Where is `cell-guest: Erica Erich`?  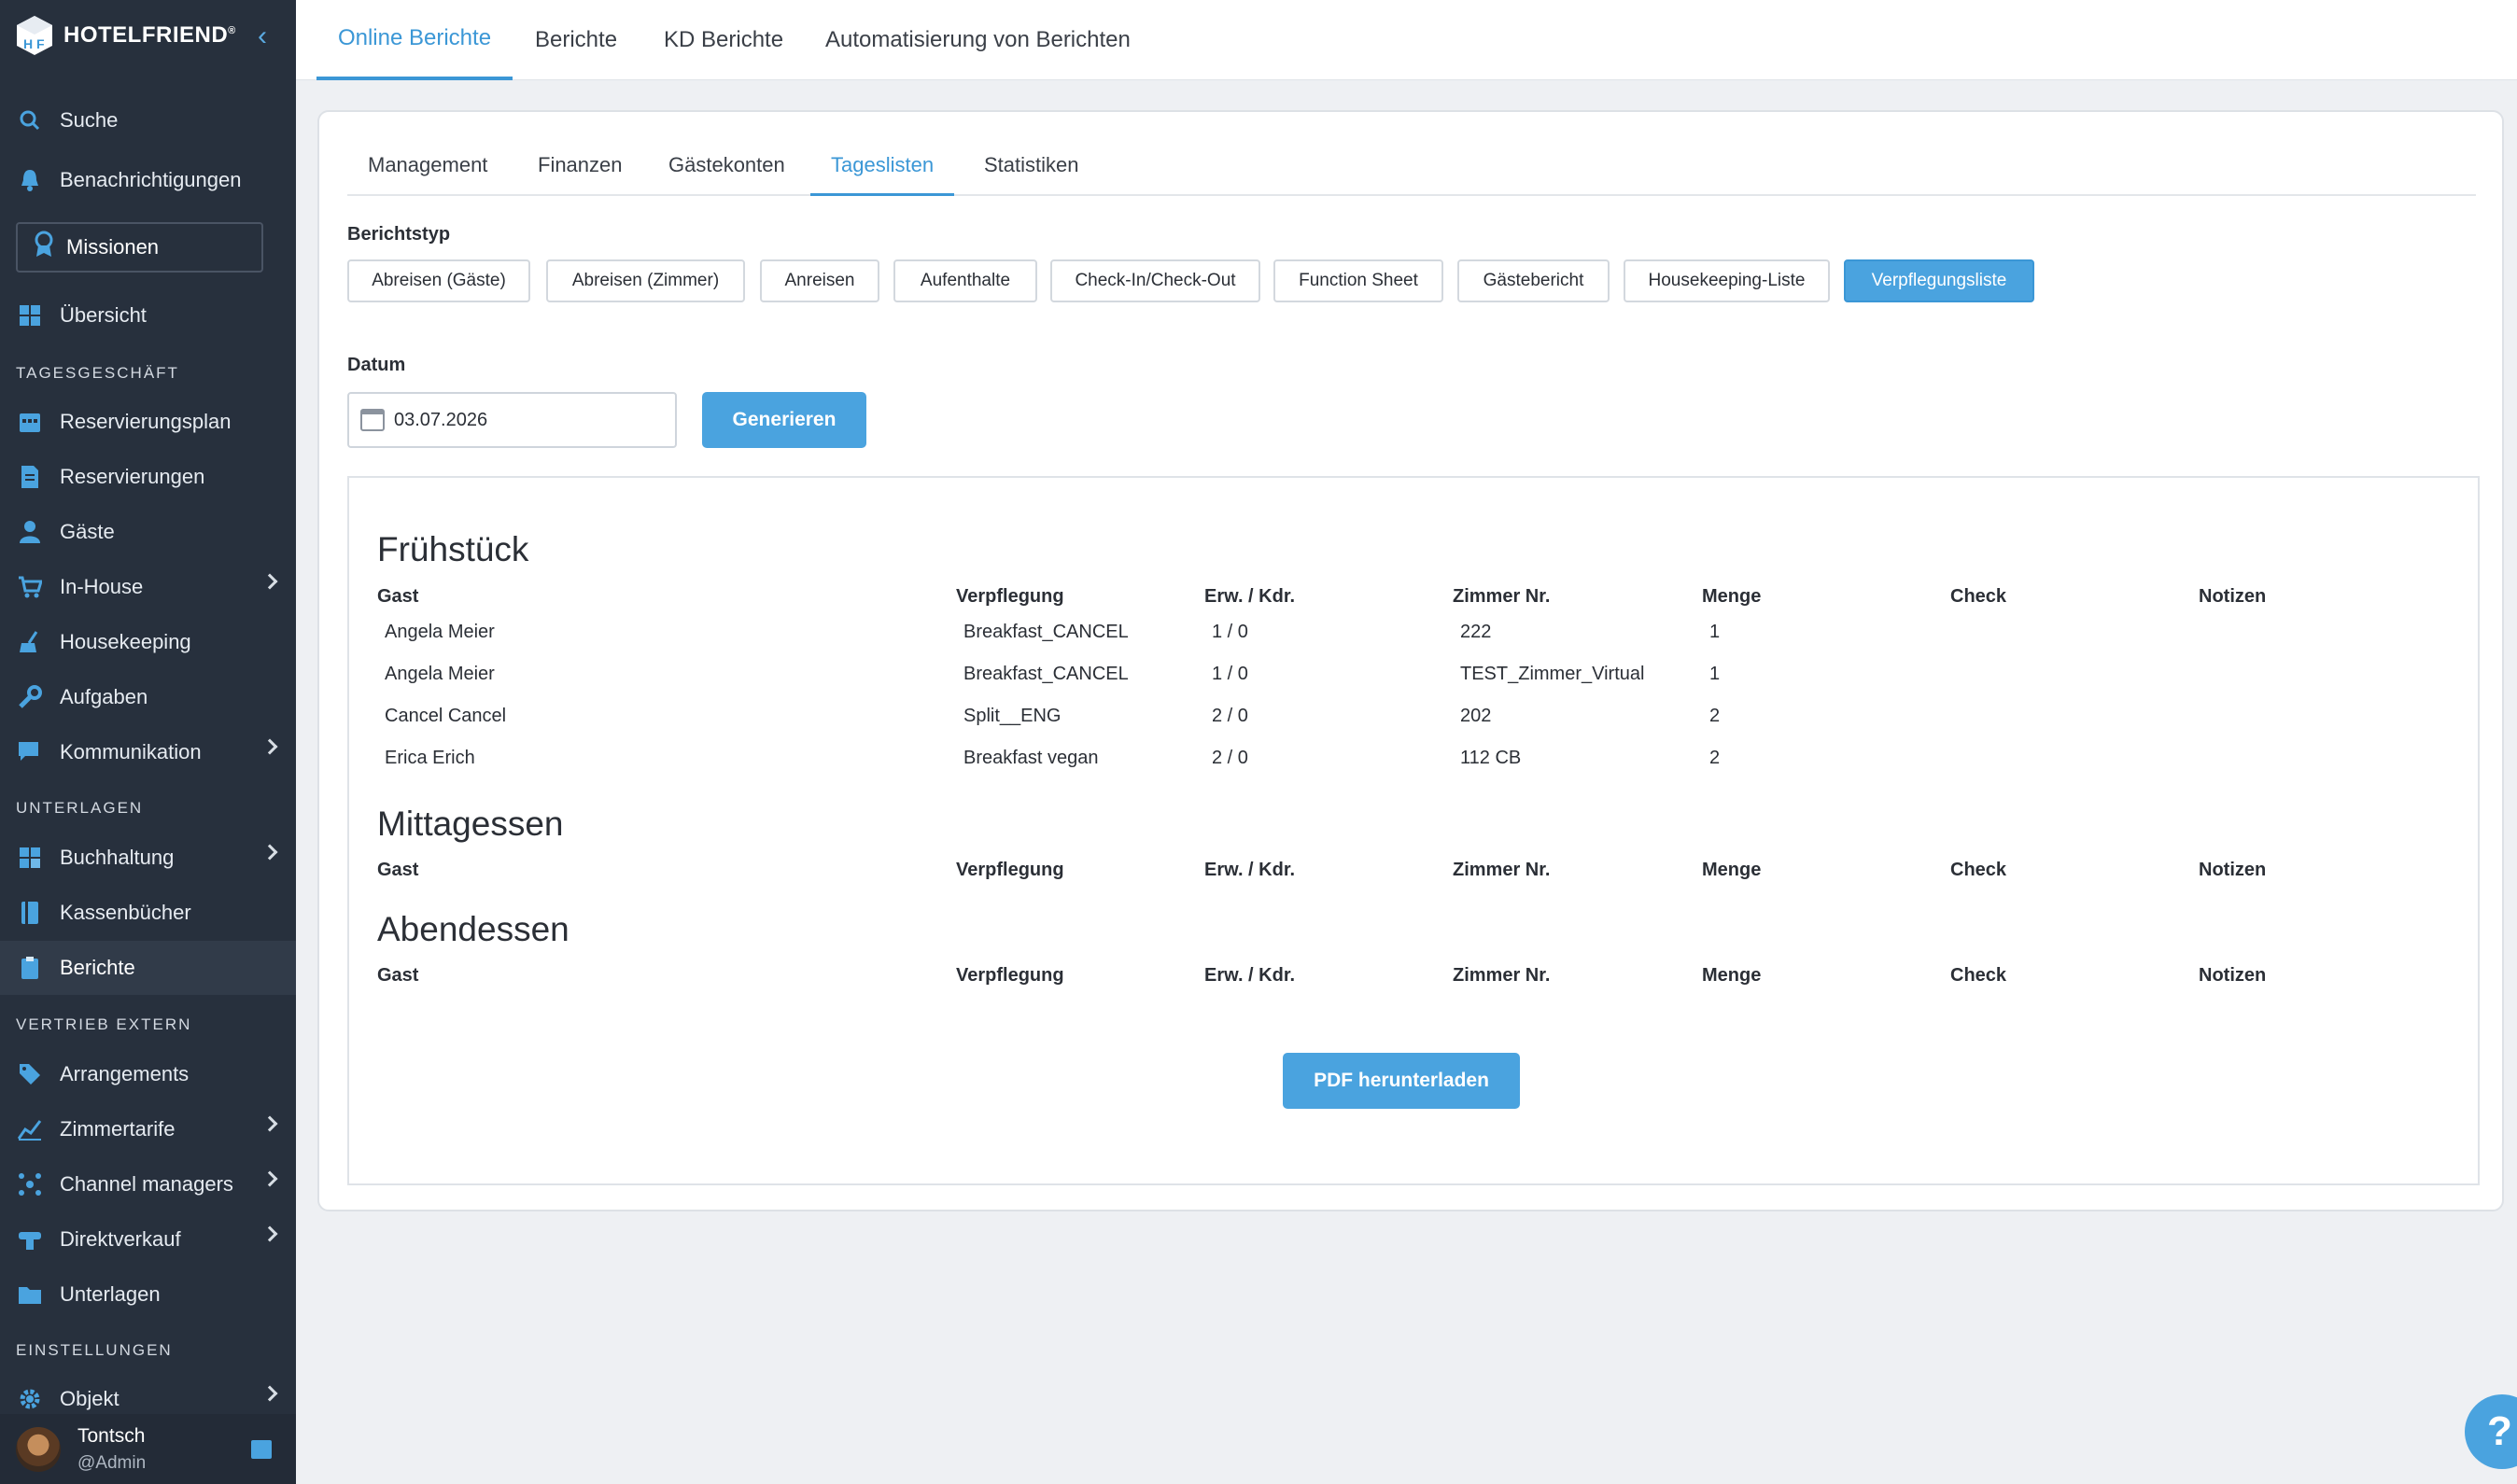
cell-guest: Erica Erich is located at coordinates (430, 758).